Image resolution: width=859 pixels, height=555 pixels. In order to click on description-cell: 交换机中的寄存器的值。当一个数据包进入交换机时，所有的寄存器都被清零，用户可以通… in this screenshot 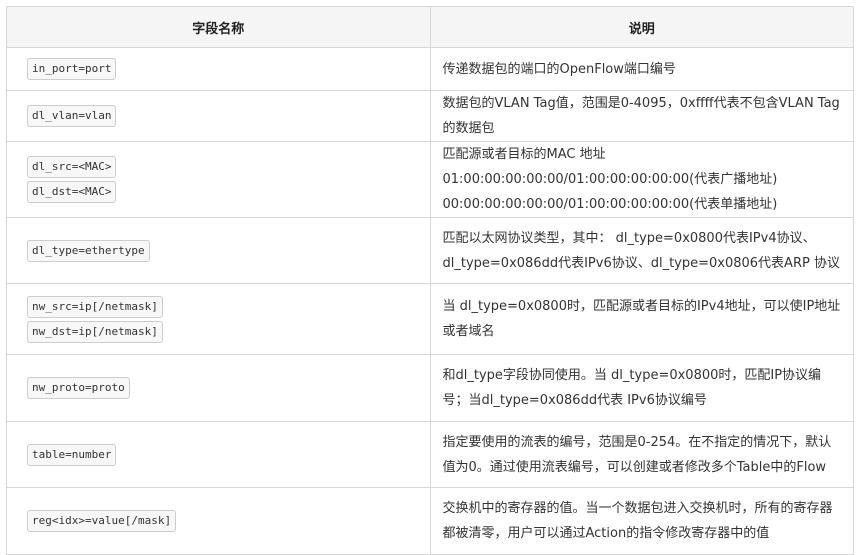, I will do `click(641, 521)`.